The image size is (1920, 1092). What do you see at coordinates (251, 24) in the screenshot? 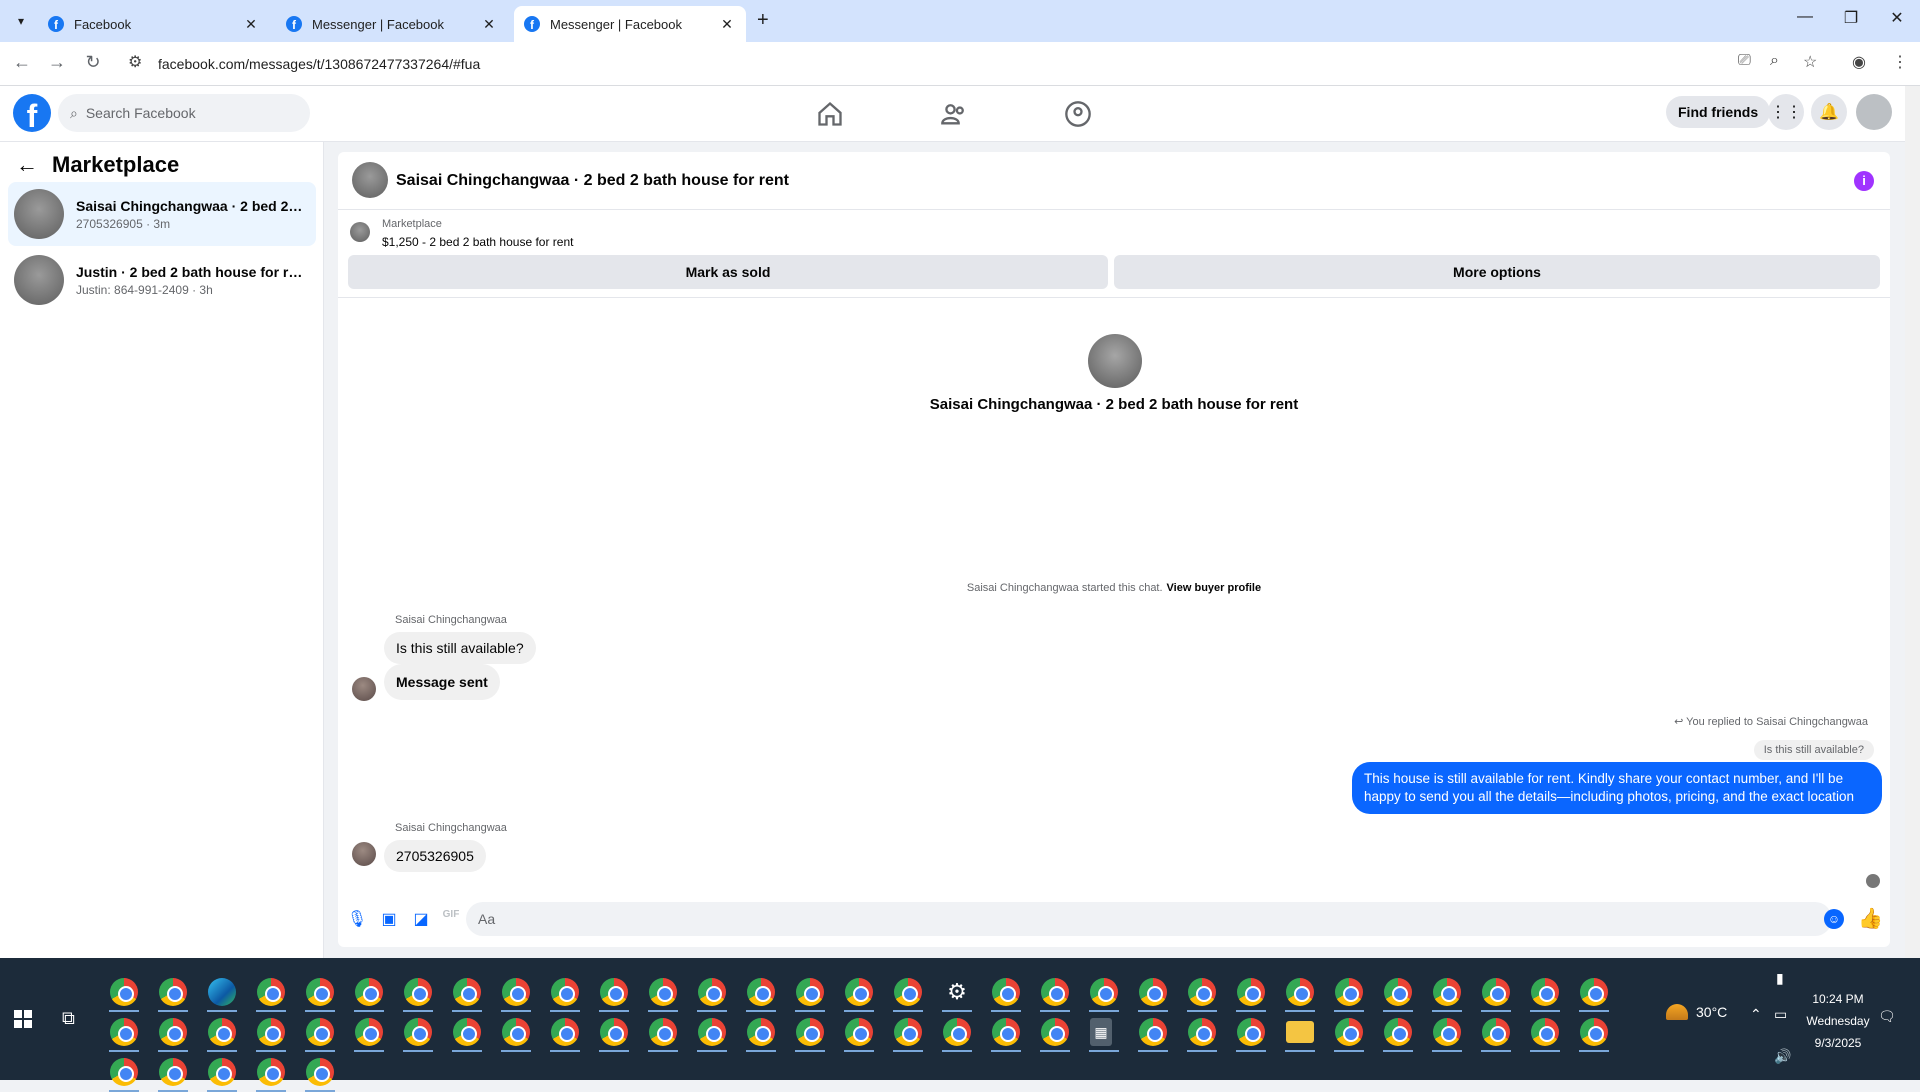
I see `close-tab-icon: ✕` at bounding box center [251, 24].